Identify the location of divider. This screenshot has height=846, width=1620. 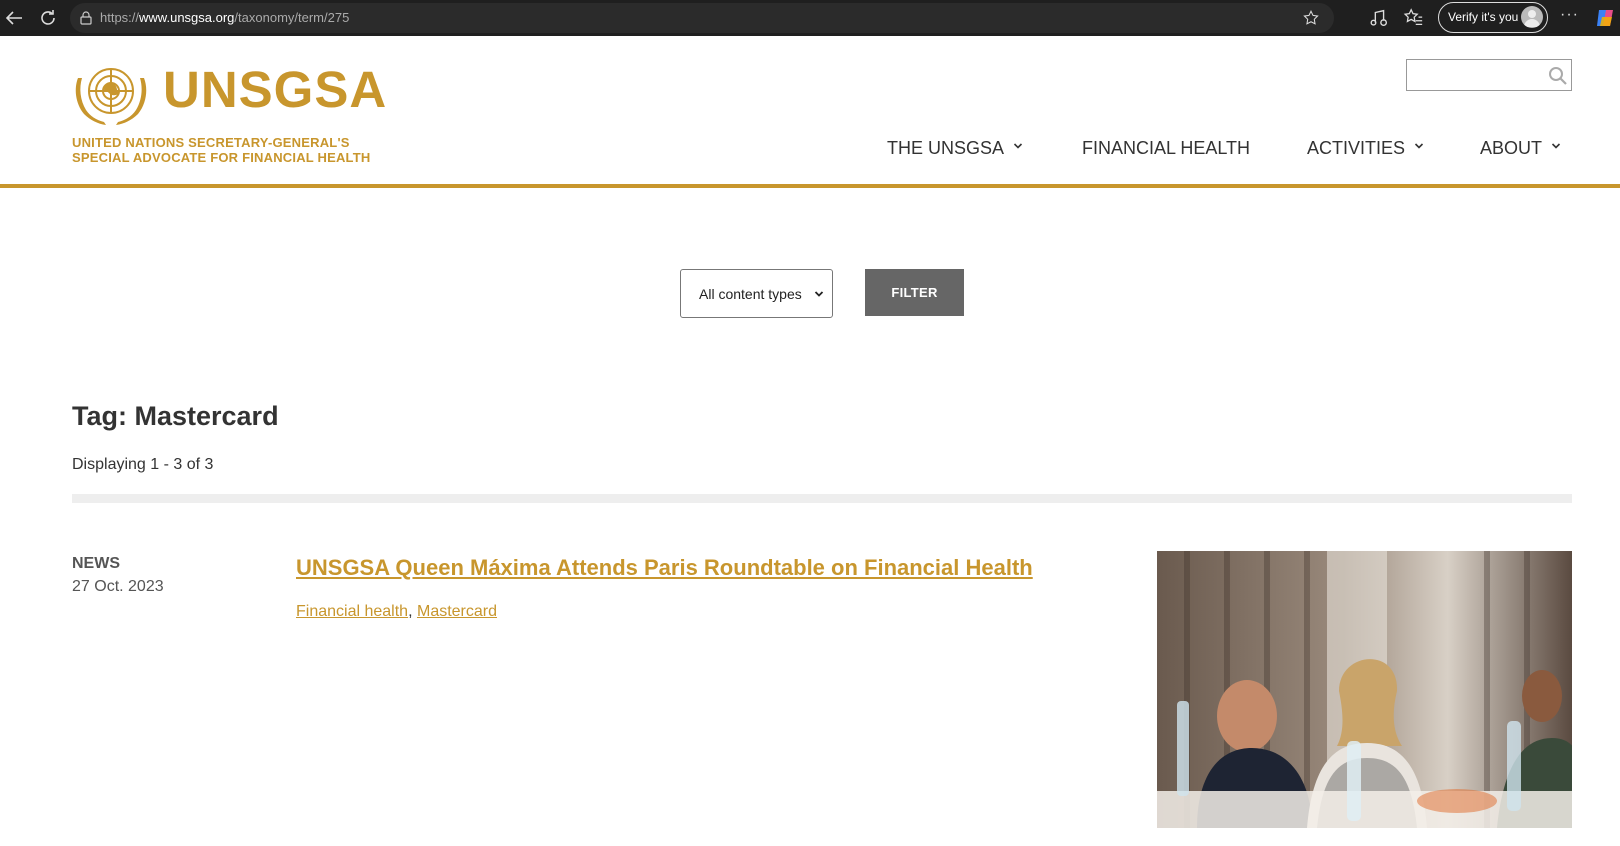
(822, 498).